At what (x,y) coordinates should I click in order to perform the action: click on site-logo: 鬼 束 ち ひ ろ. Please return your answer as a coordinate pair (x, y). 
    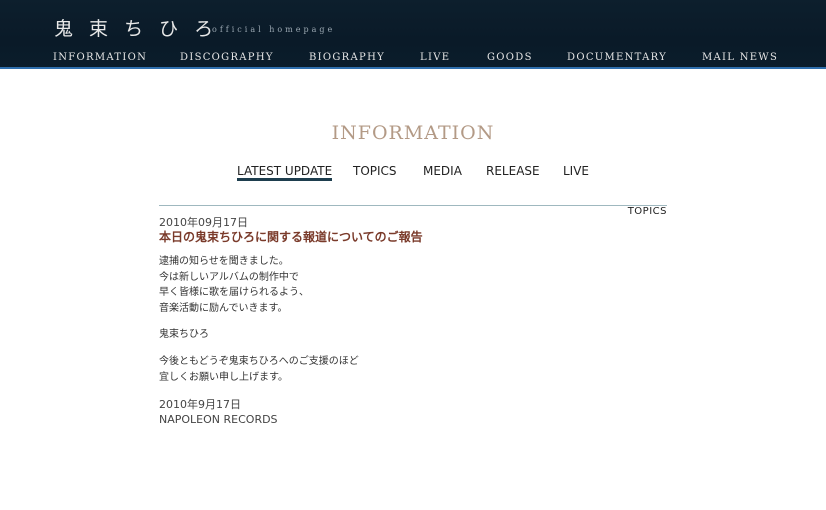
    Looking at the image, I should click on (136, 27).